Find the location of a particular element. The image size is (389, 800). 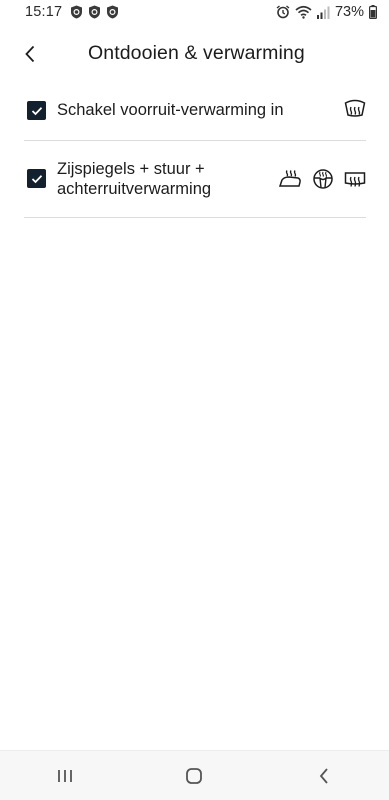

home-button is located at coordinates (194, 776).